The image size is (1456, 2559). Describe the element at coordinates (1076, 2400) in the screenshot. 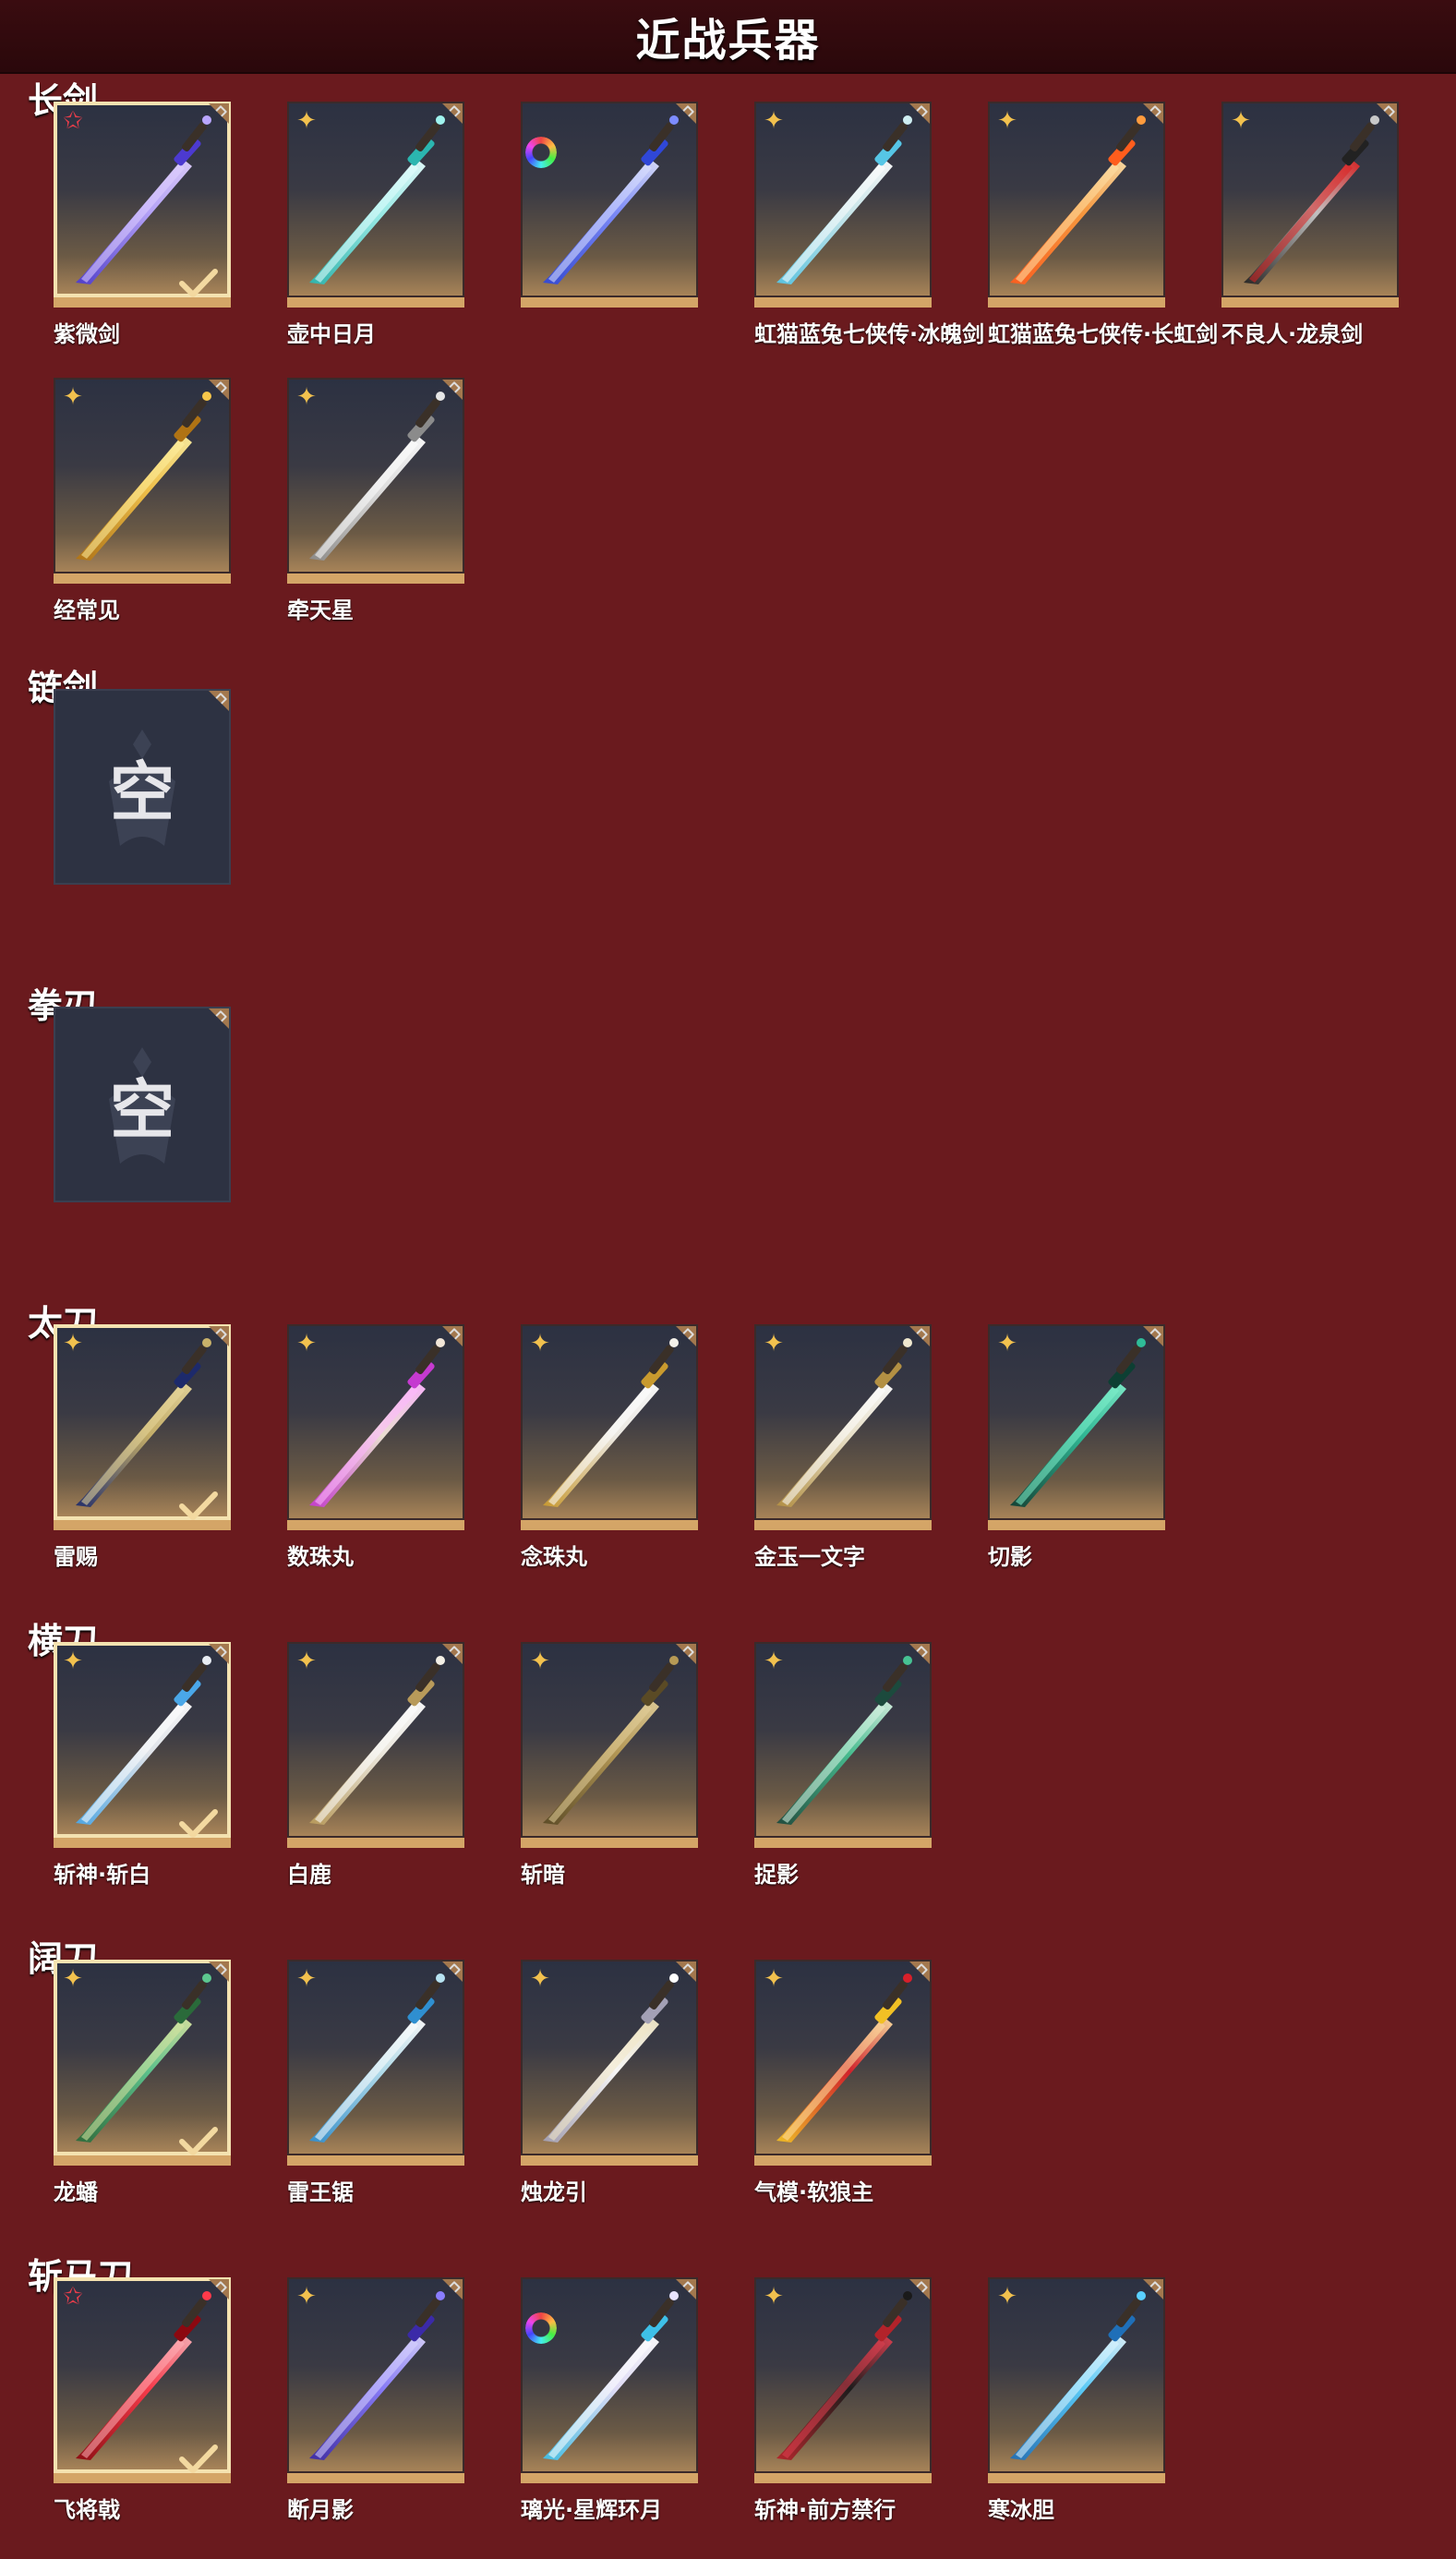

I see `weapon-card: ✦ 寒冰胆` at that location.